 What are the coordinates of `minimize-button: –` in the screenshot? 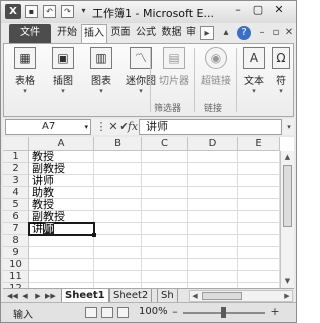 It's located at (238, 10).